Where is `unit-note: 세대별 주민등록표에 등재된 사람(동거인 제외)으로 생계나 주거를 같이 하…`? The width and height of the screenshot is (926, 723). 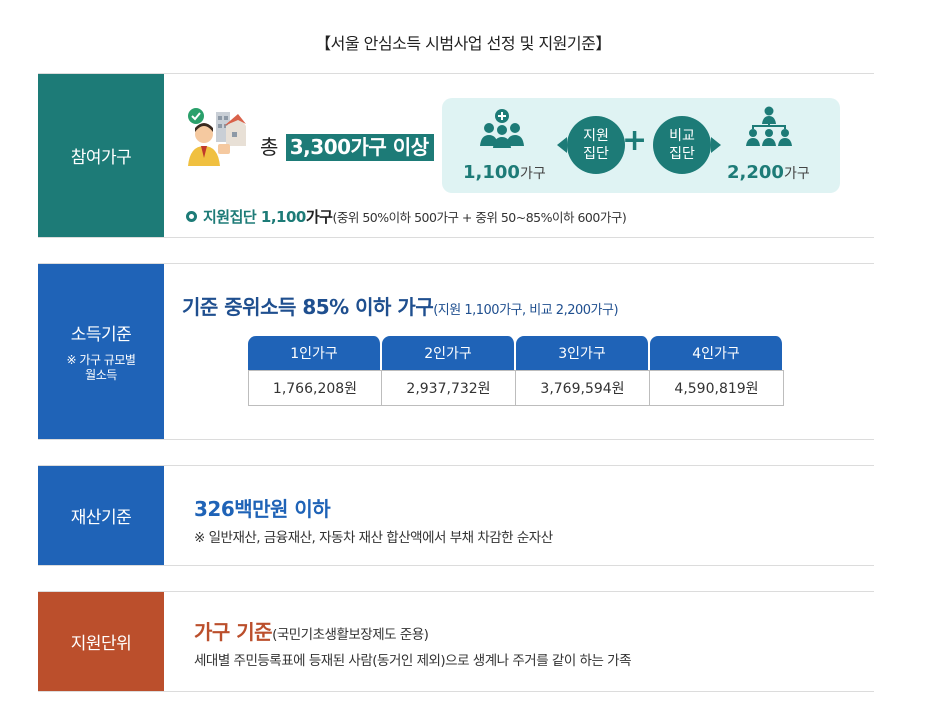 unit-note: 세대별 주민등록표에 등재된 사람(동거인 제외)으로 생계나 주거를 같이 하… is located at coordinates (413, 661).